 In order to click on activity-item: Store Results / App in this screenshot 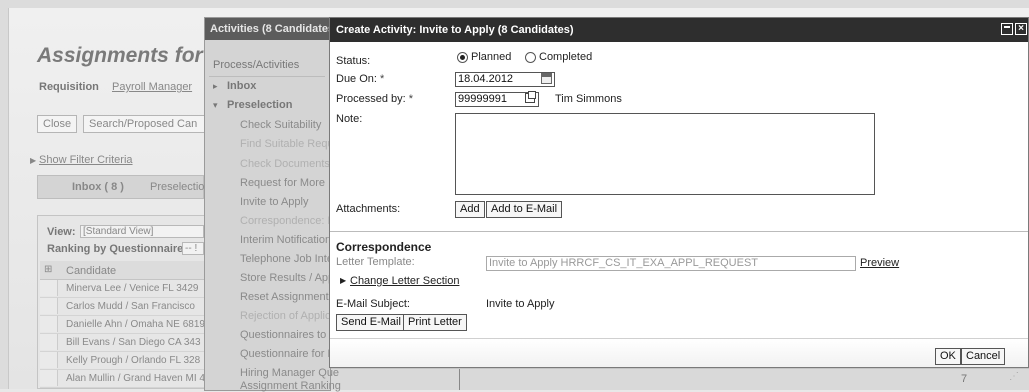, I will do `click(287, 278)`.